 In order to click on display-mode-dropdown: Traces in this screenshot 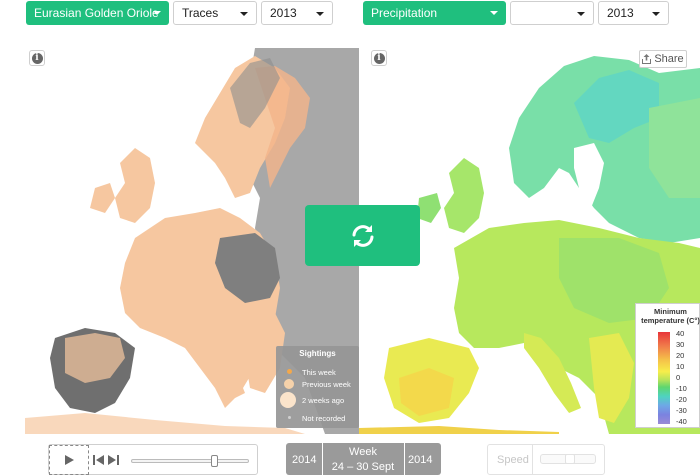, I will do `click(215, 13)`.